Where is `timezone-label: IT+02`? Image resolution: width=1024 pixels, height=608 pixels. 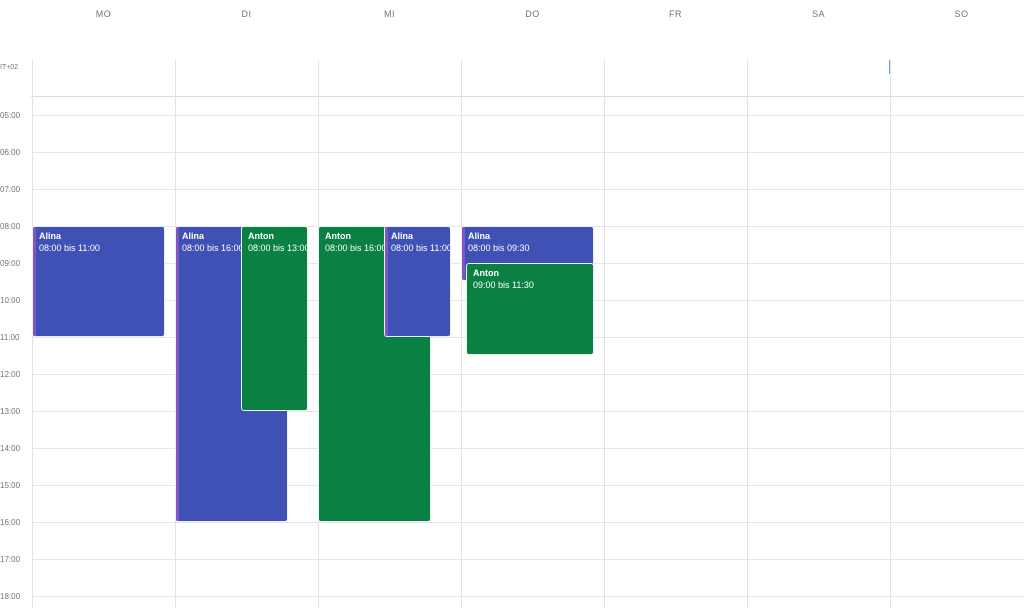 timezone-label: IT+02 is located at coordinates (9, 67).